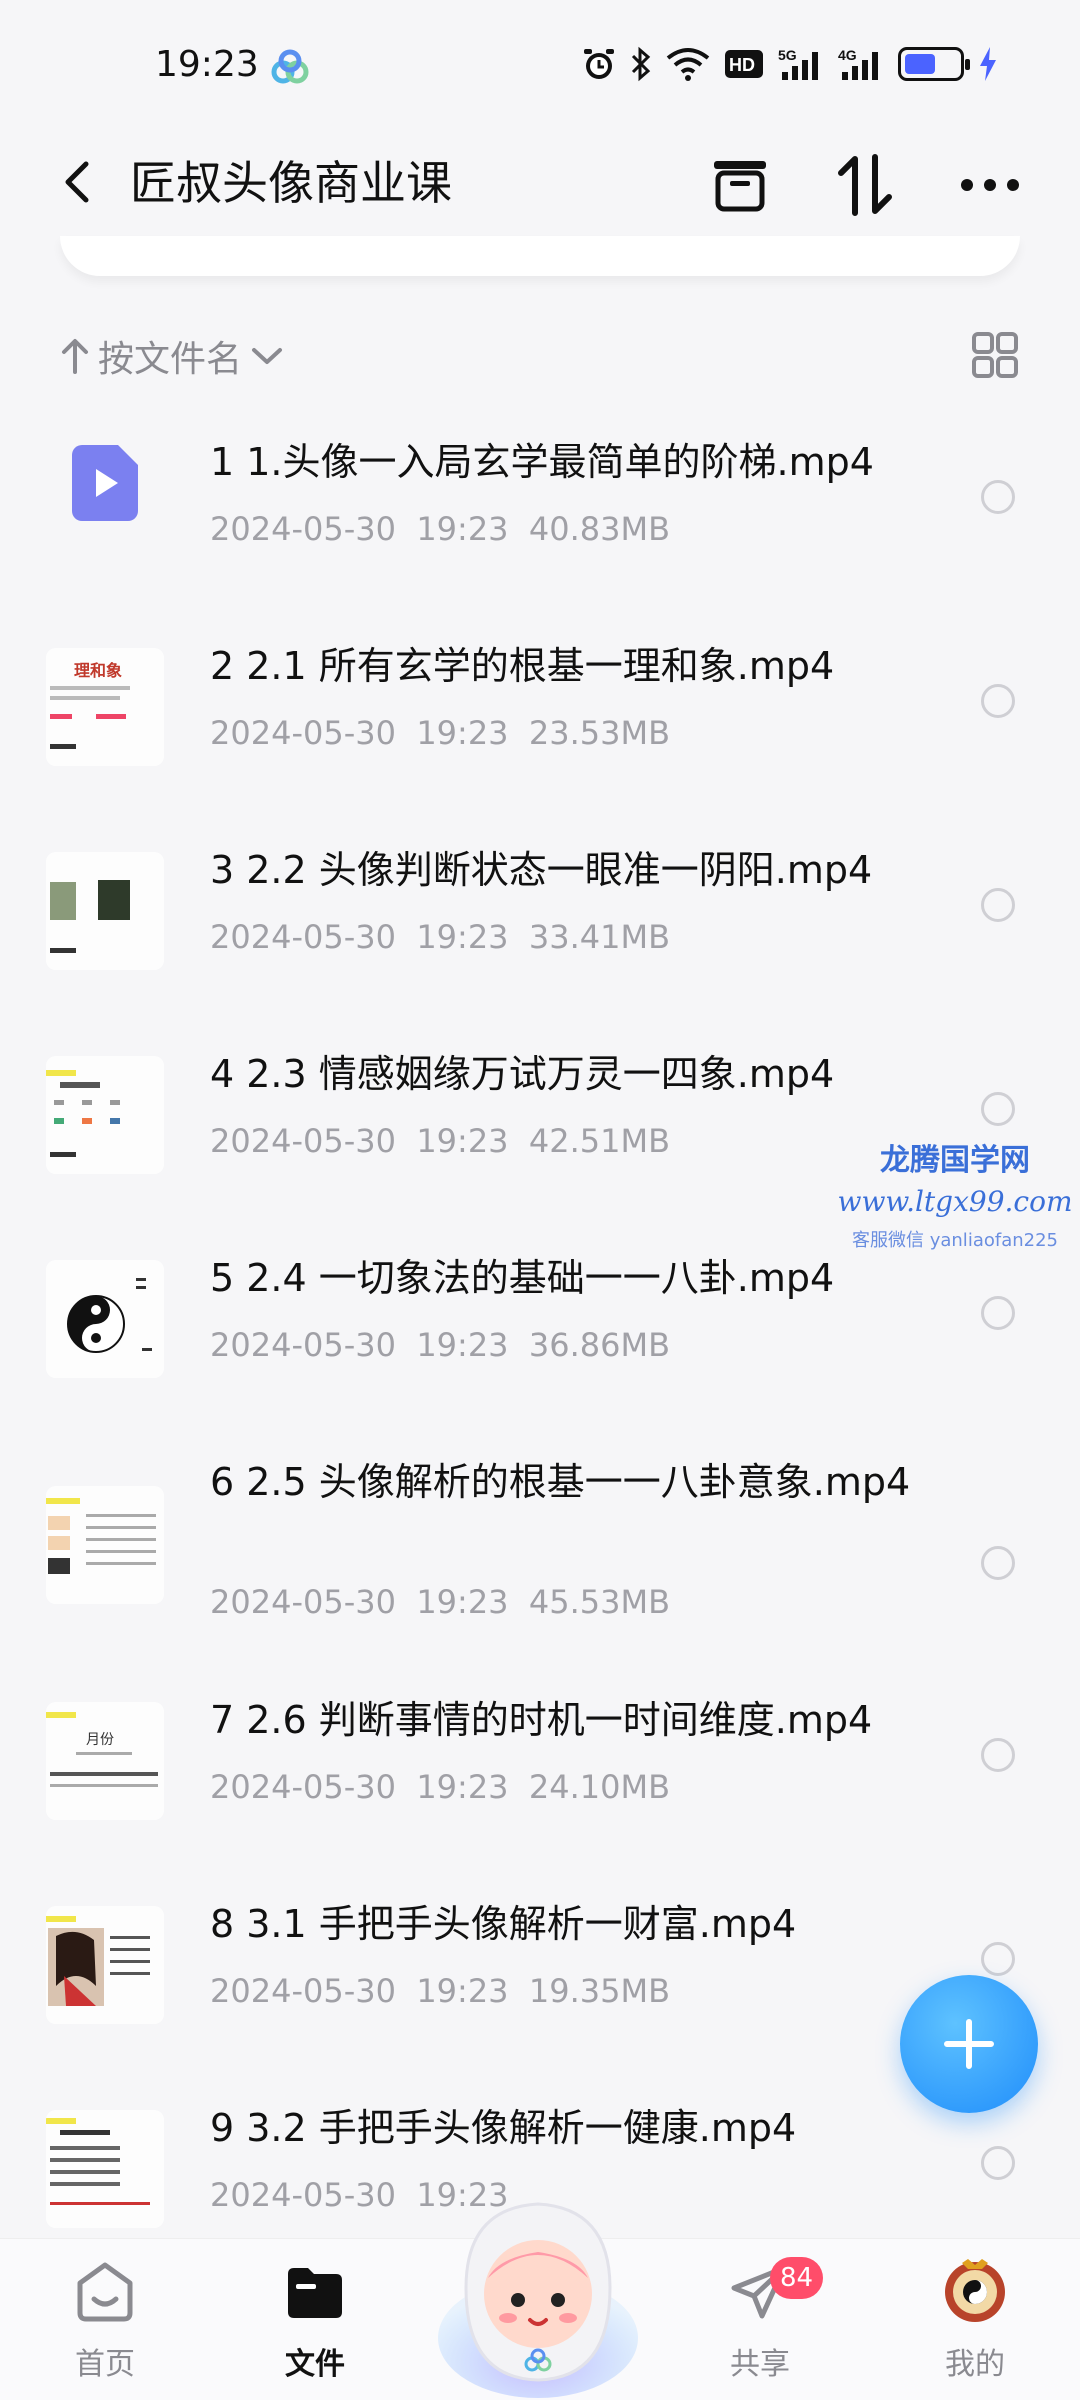  I want to click on file-name: 4 2.3 情感姻缘万试万灵一四象.mp4, so click(522, 1074).